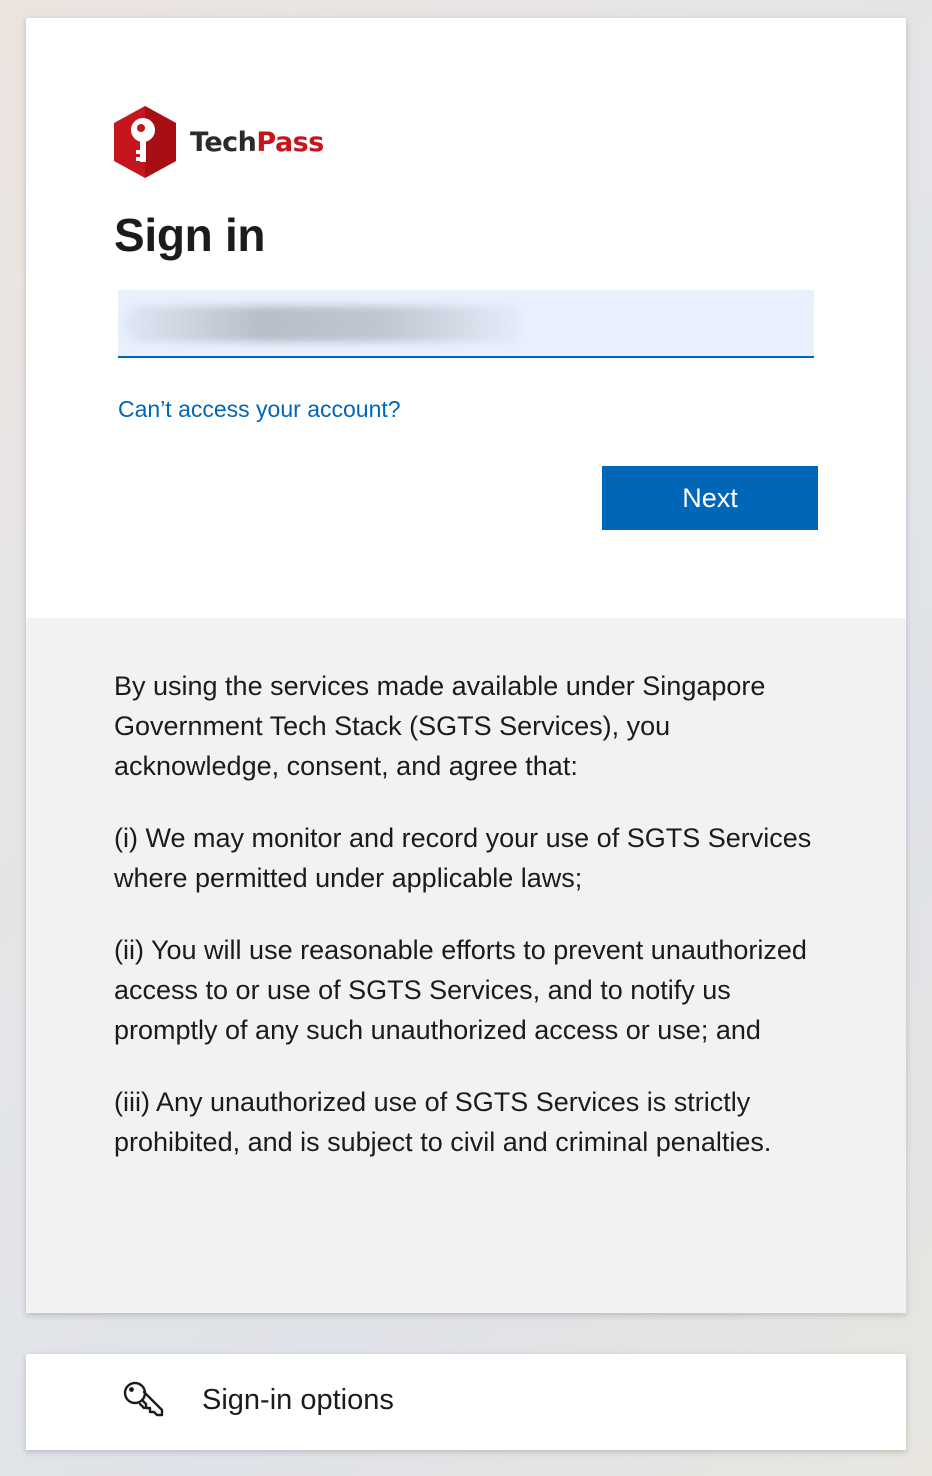 The width and height of the screenshot is (932, 1476). I want to click on techpass-logo: TechPass, so click(218, 142).